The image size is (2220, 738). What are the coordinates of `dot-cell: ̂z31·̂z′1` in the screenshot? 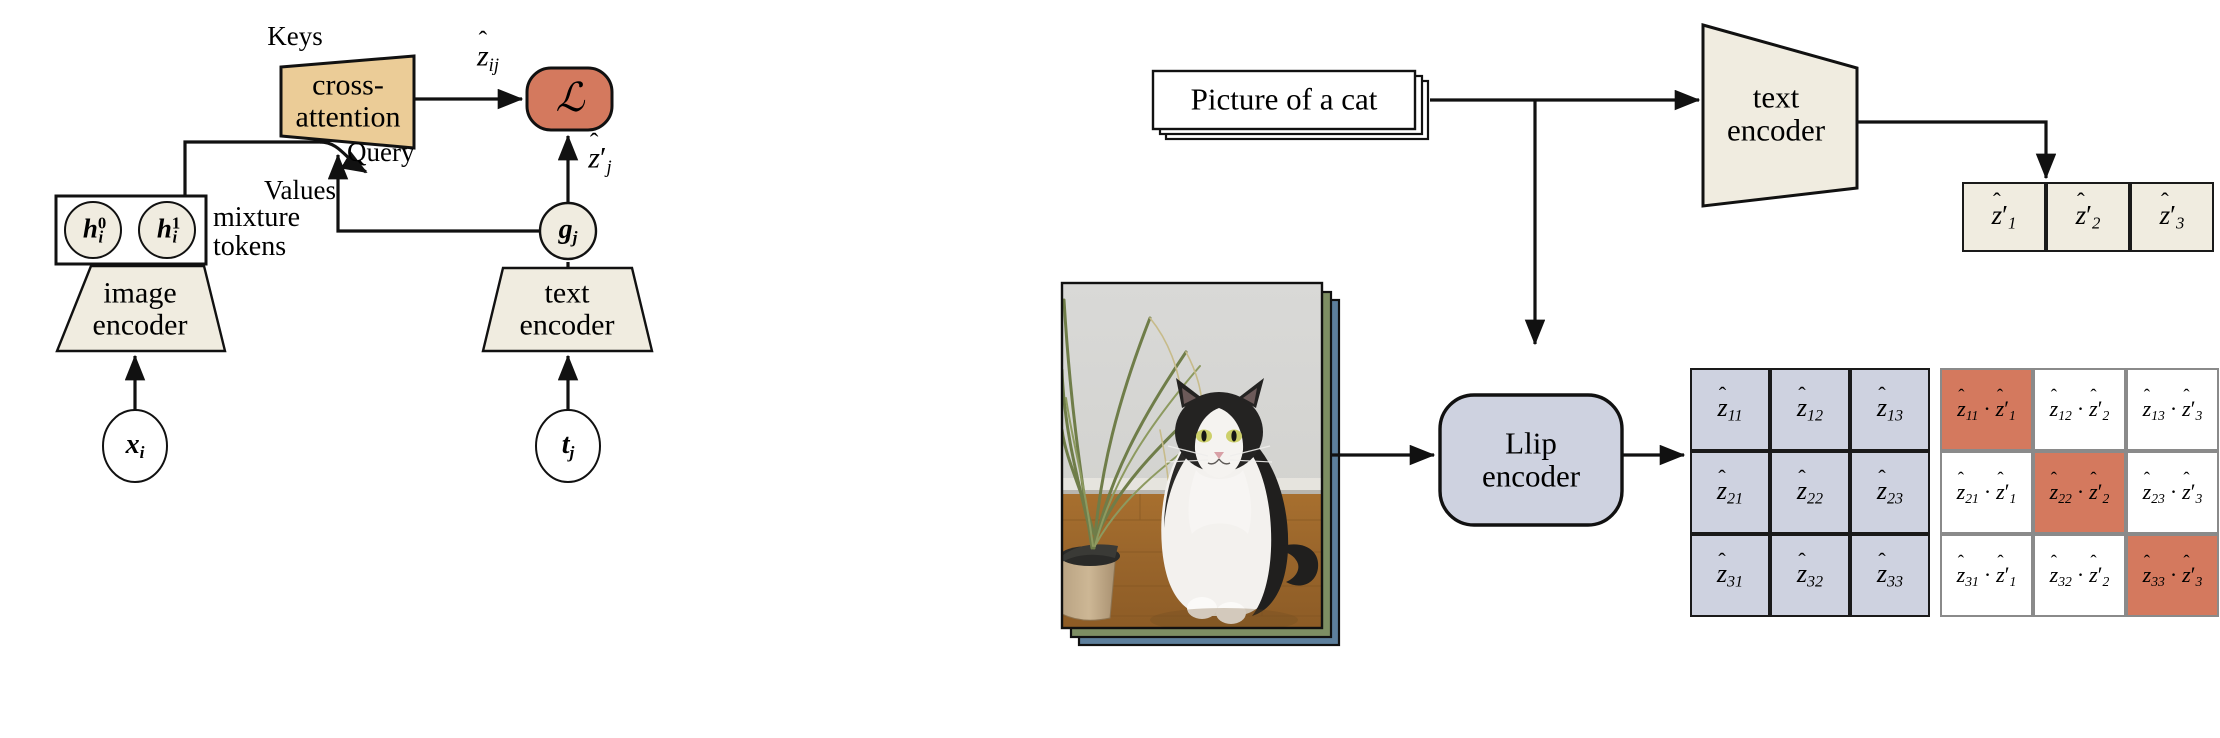 It's located at (1986, 575).